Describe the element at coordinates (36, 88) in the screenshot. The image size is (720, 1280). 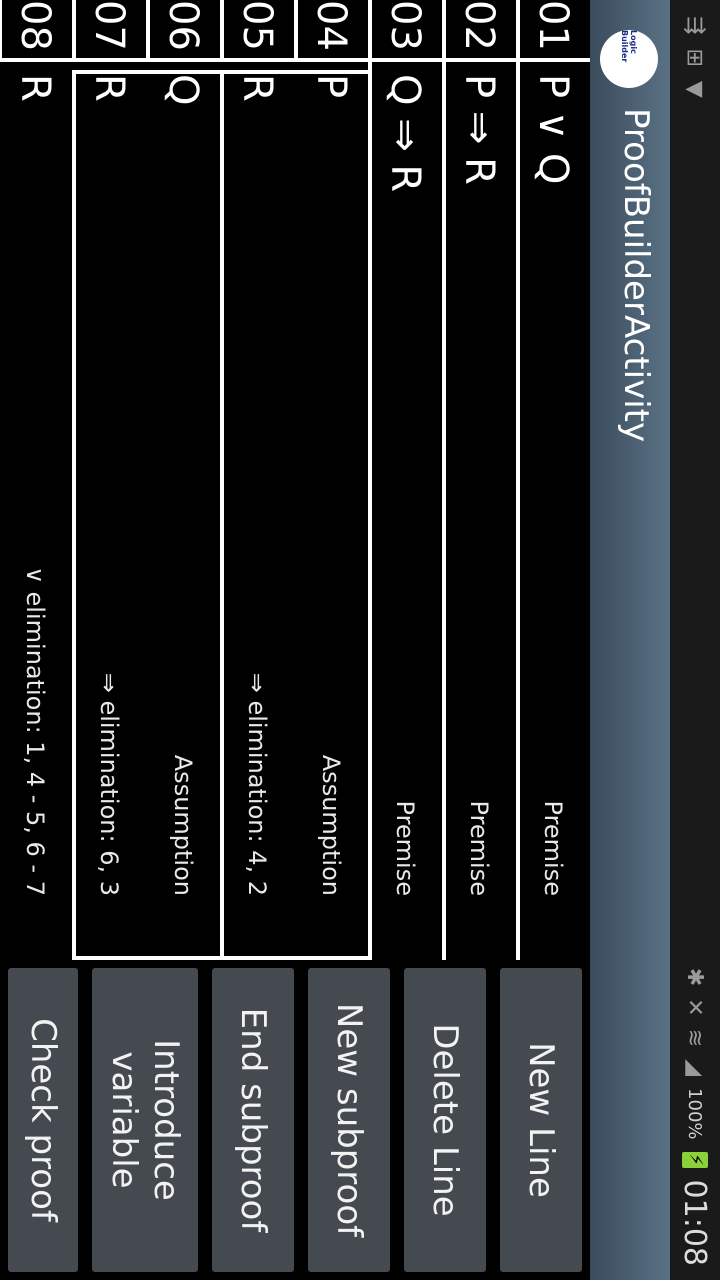
I see `line-formula: R` at that location.